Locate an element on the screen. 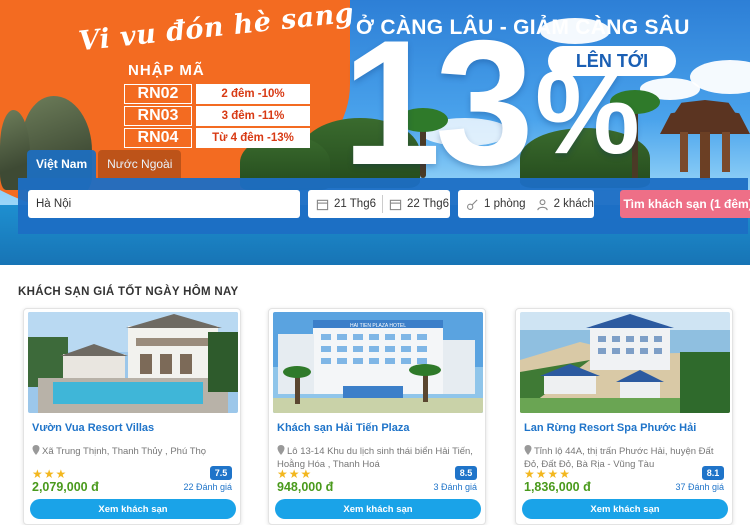 This screenshot has height=525, width=750. hotel-price: 1,836,000 đ is located at coordinates (557, 487).